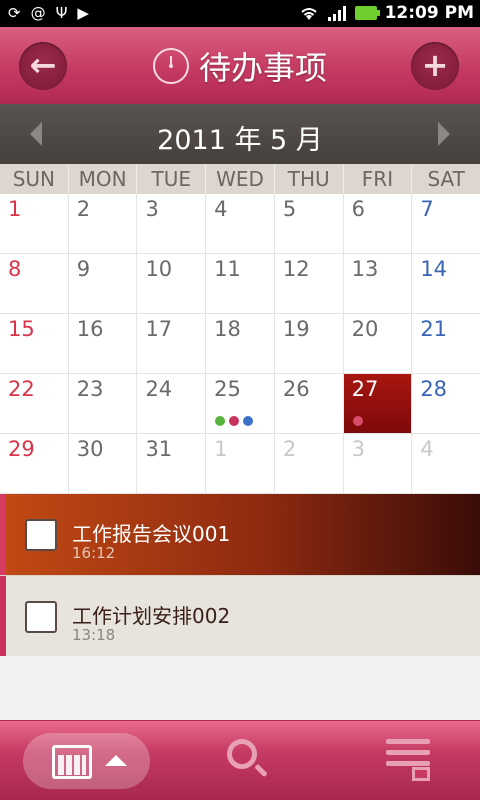 This screenshot has height=800, width=480. What do you see at coordinates (309, 223) in the screenshot?
I see `calendar-day: 5` at bounding box center [309, 223].